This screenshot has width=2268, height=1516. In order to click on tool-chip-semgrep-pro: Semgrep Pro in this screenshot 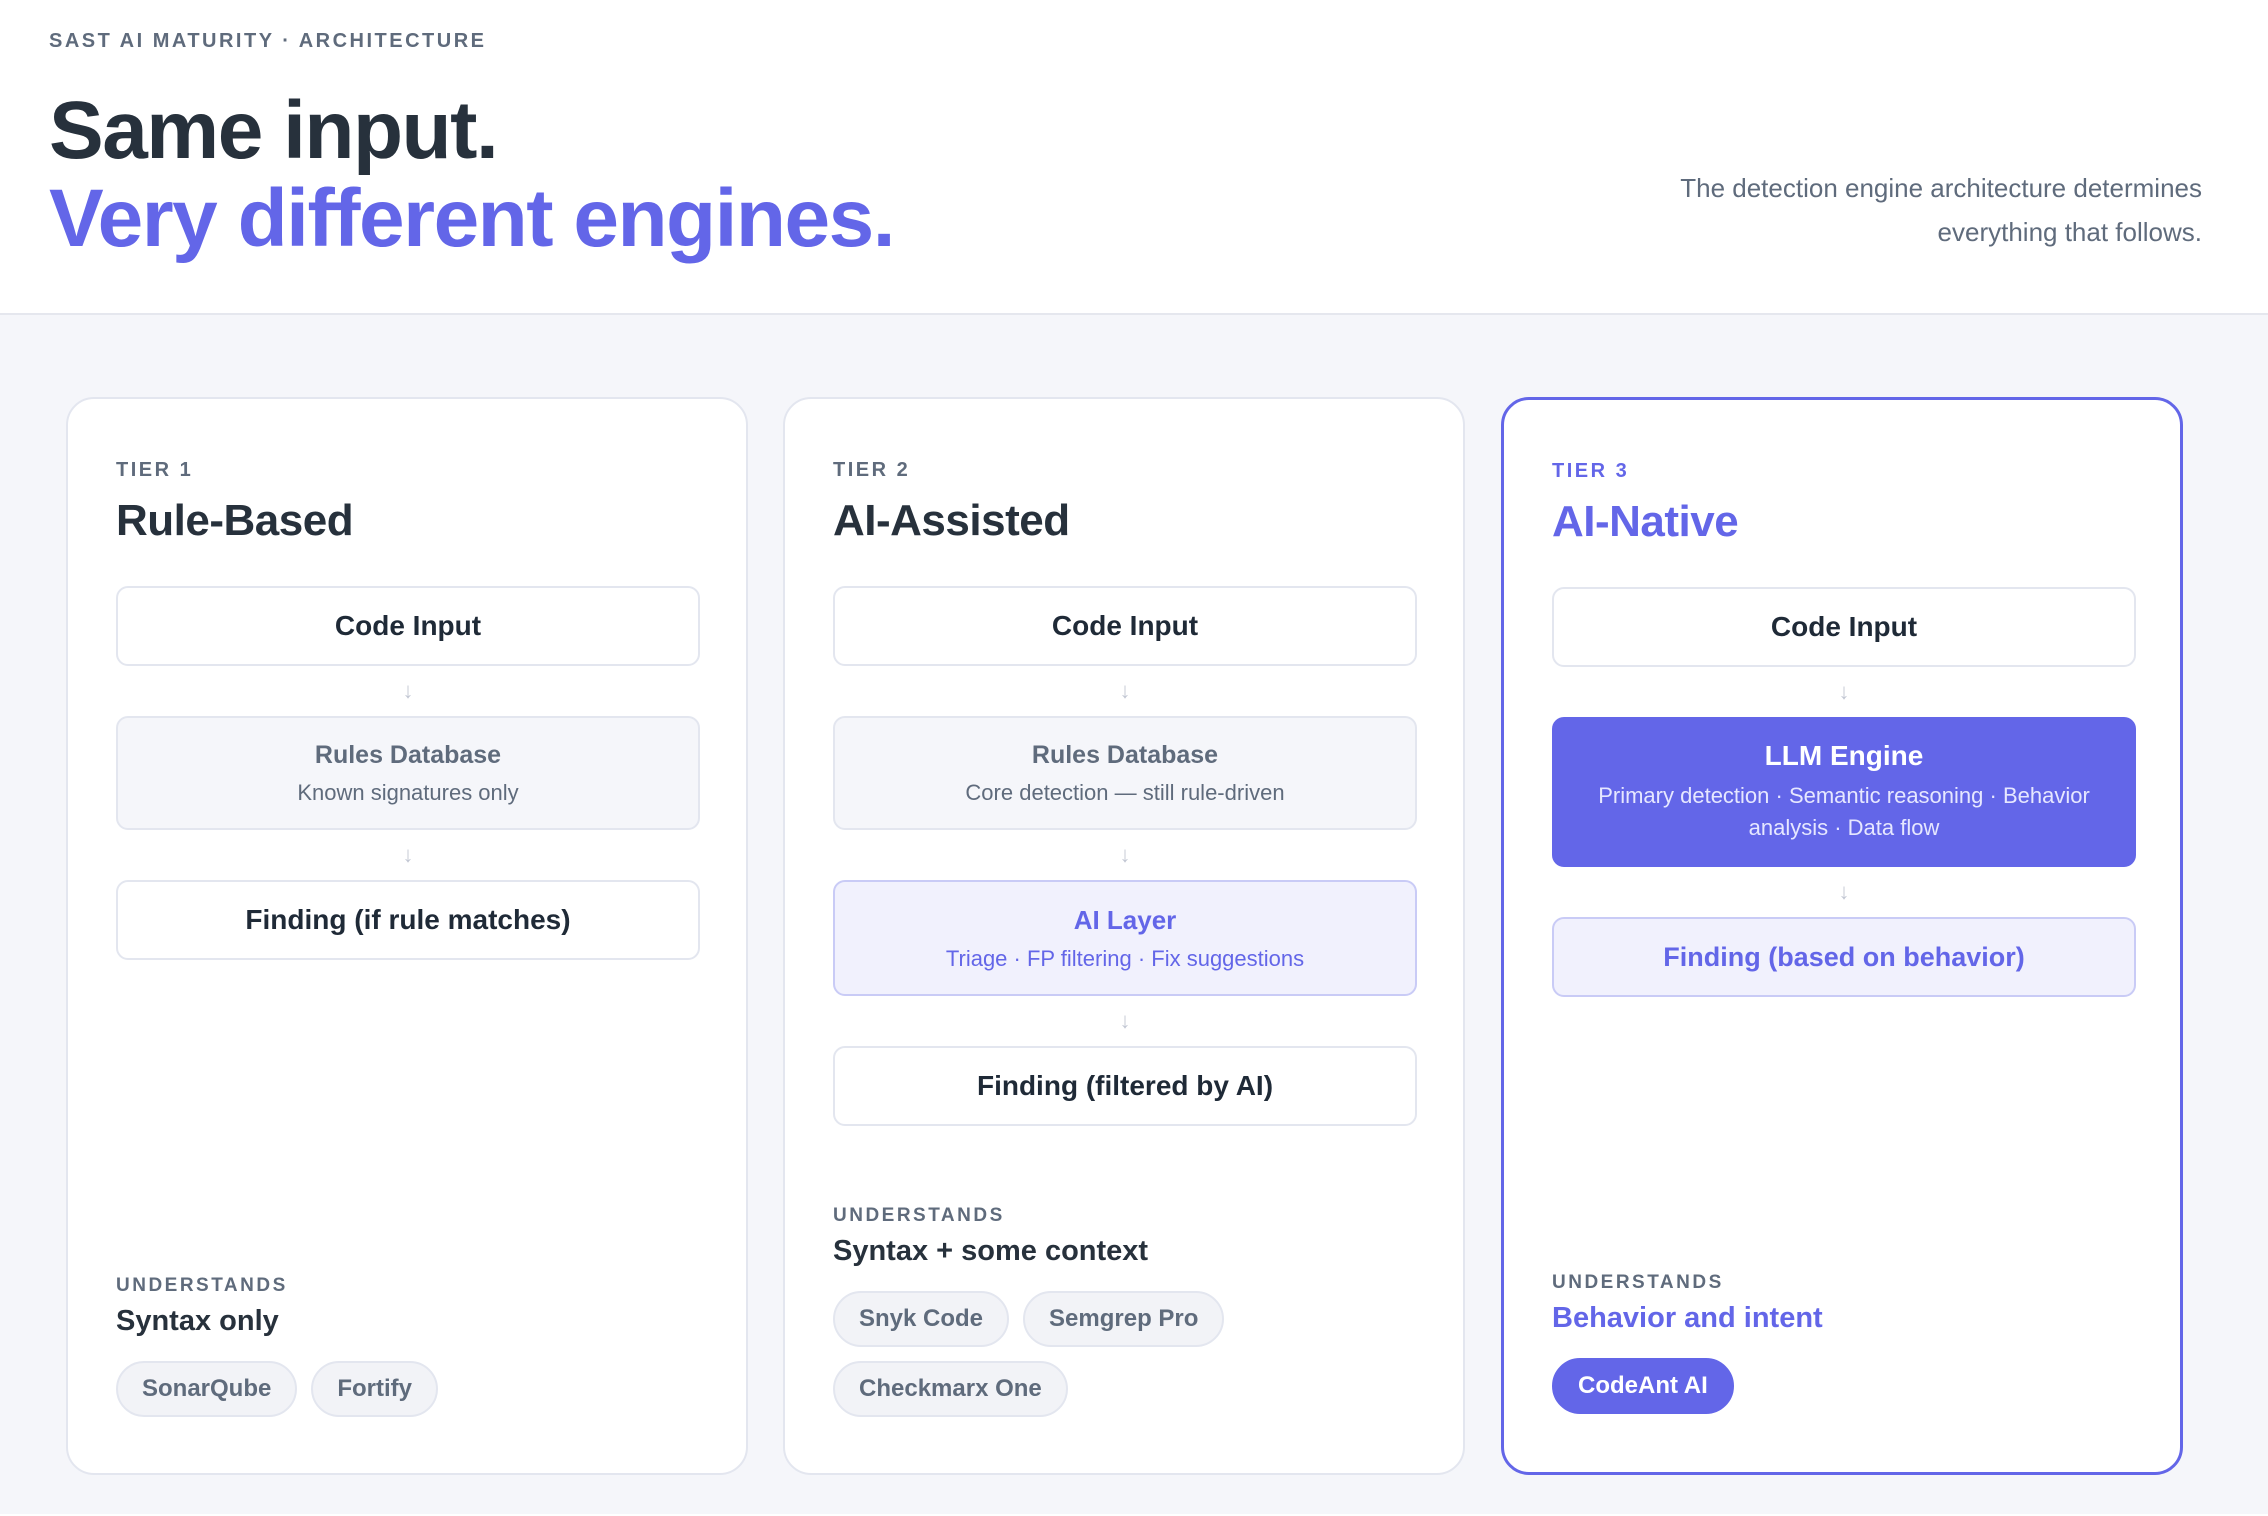, I will do `click(1124, 1319)`.